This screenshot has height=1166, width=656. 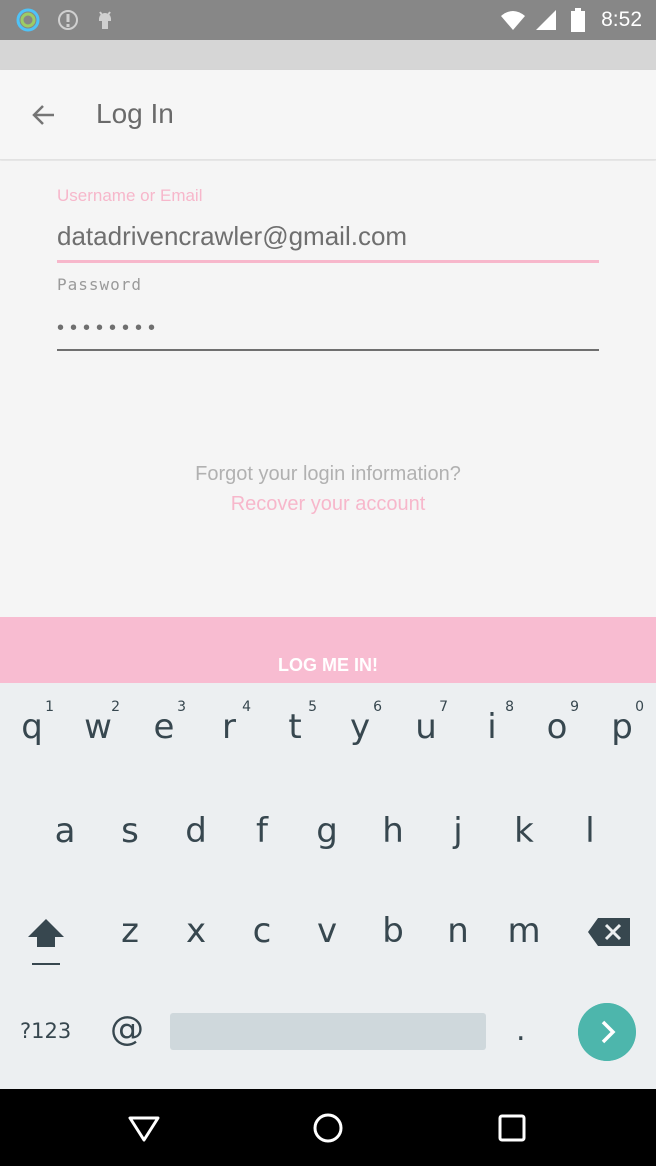 I want to click on key-r: r4, so click(x=230, y=726).